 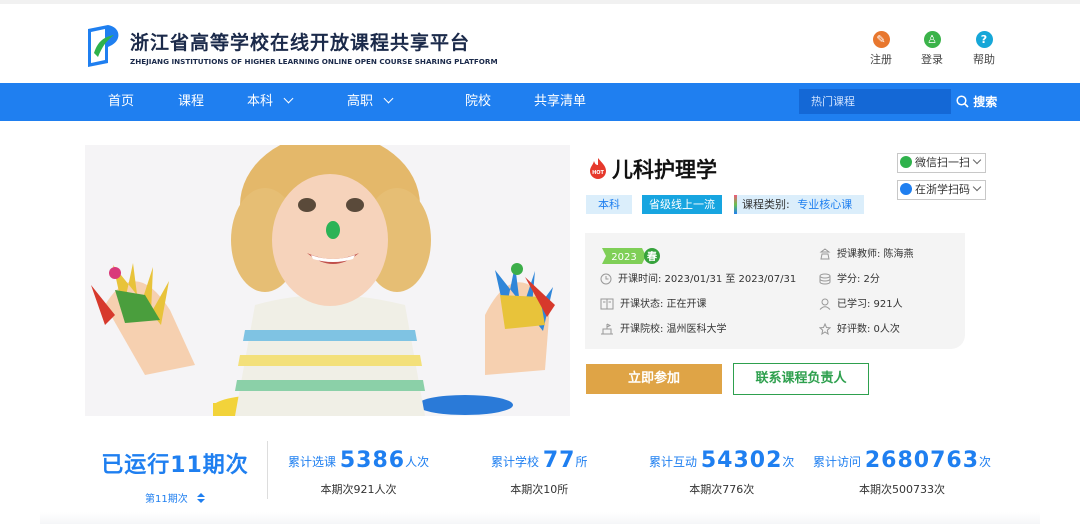 I want to click on book-icon, so click(x=607, y=304).